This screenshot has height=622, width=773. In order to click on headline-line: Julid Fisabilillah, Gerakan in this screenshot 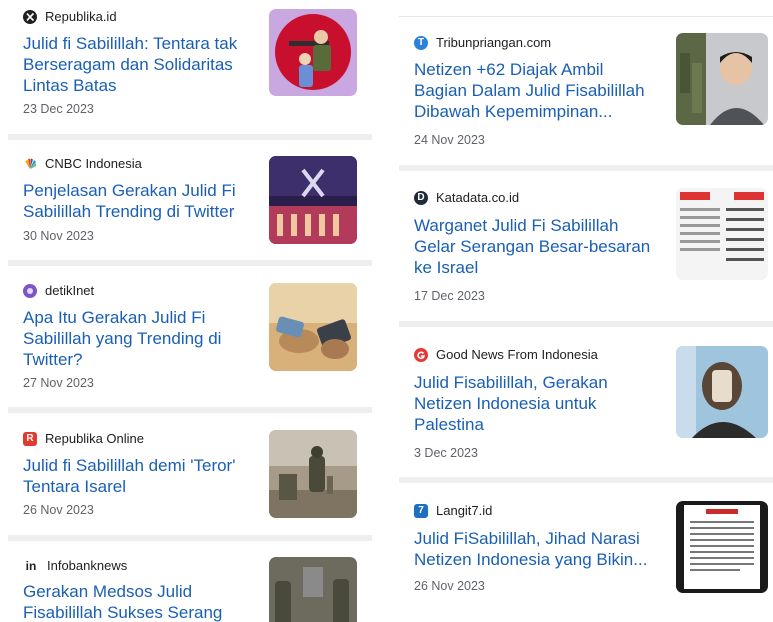, I will do `click(511, 382)`.